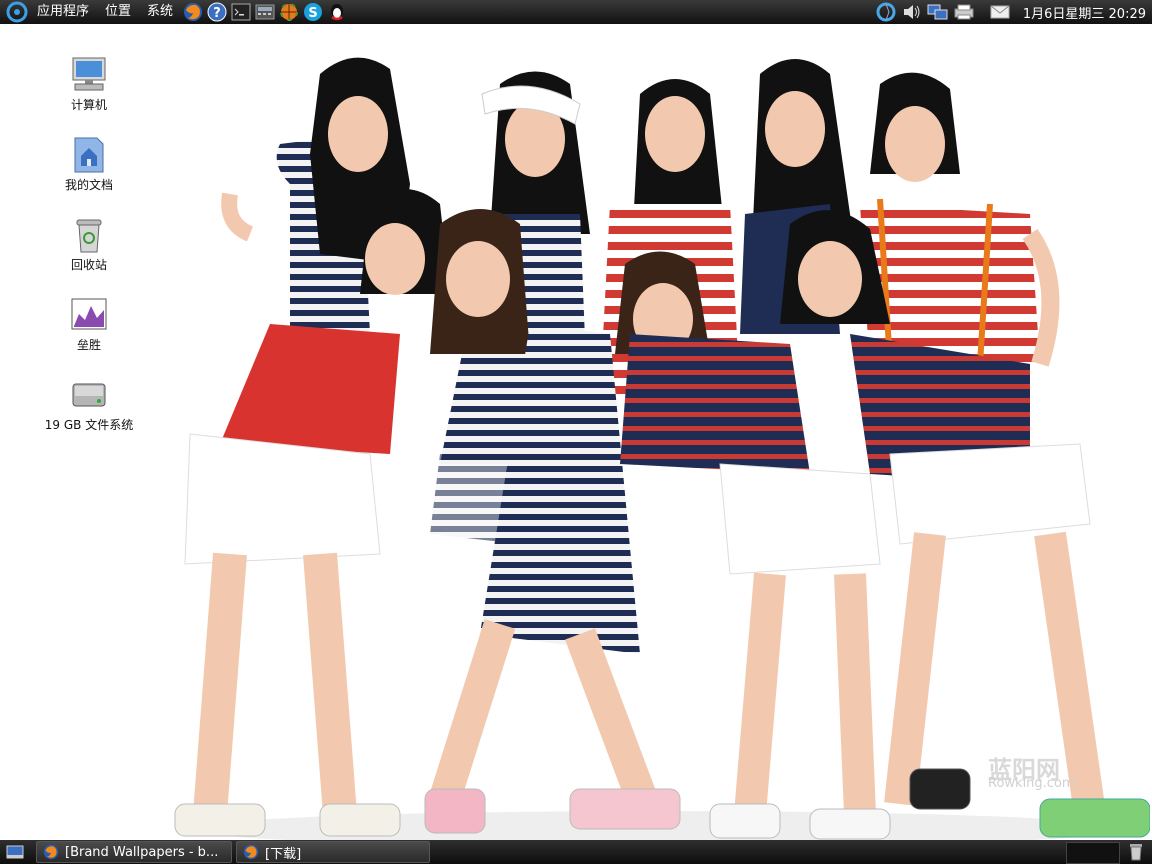 Image resolution: width=1152 pixels, height=864 pixels. Describe the element at coordinates (89, 154) in the screenshot. I see `home-folder-icon` at that location.